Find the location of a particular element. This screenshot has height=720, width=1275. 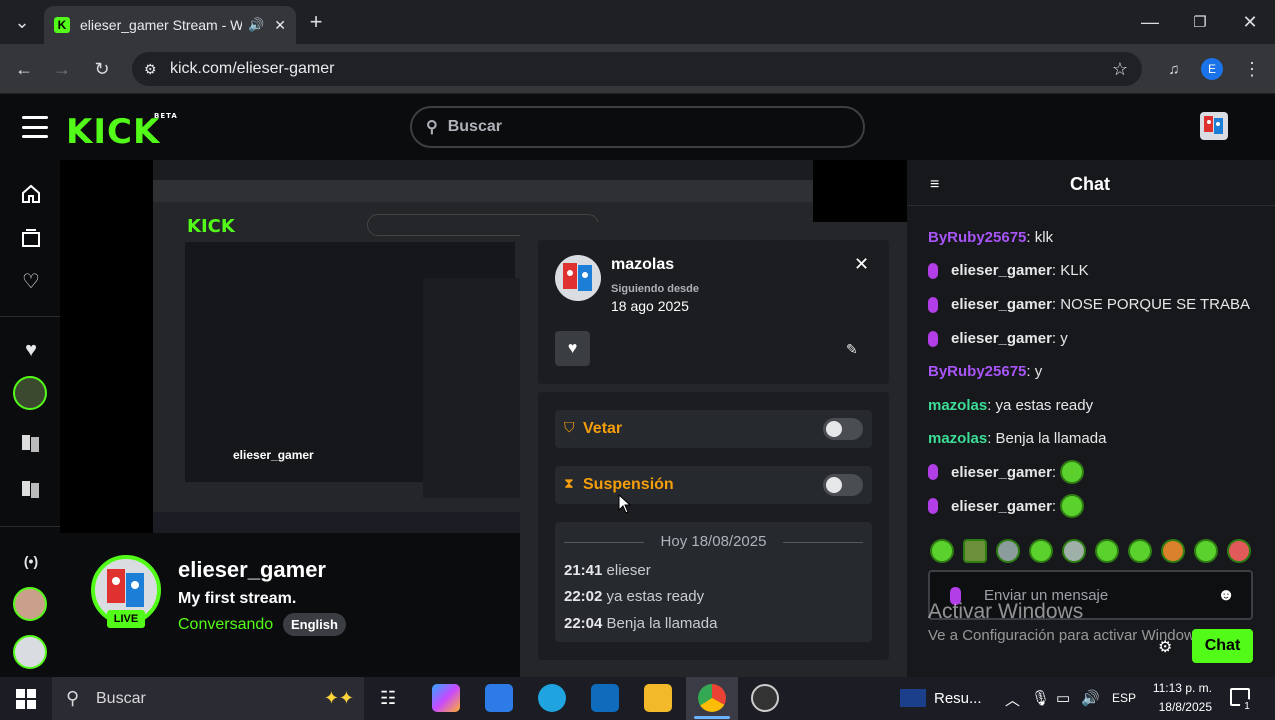

browse-icon is located at coordinates (31, 238).